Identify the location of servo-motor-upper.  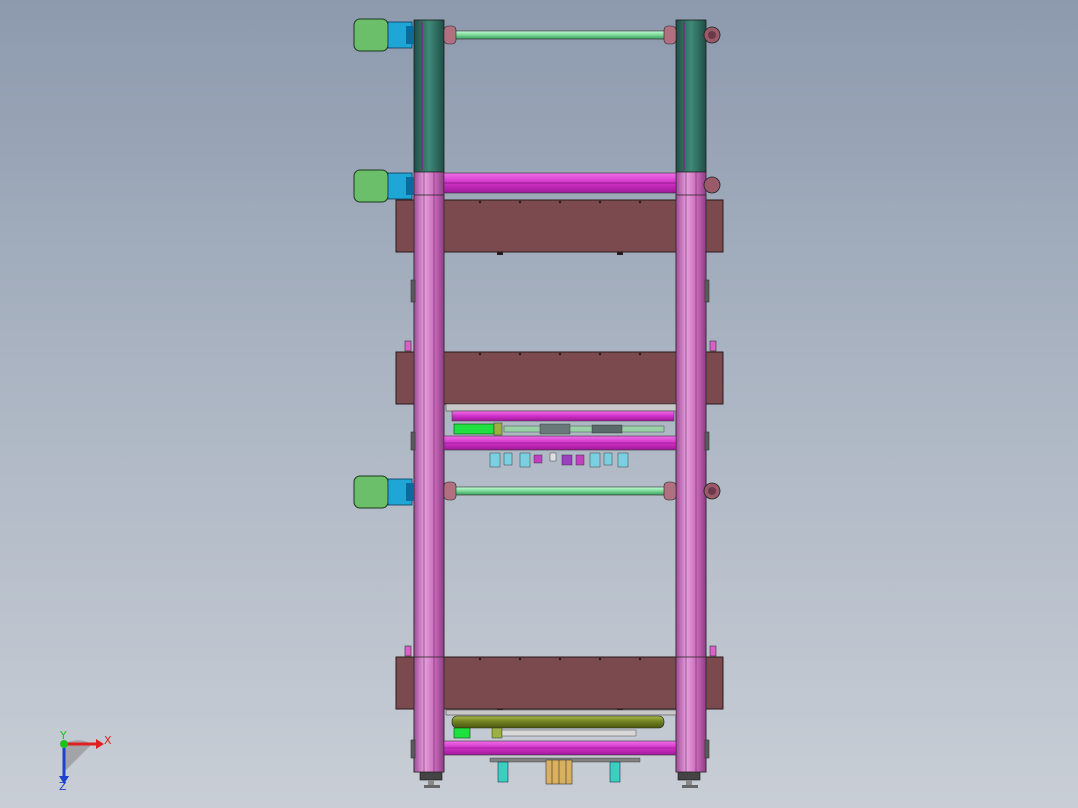
(383, 186).